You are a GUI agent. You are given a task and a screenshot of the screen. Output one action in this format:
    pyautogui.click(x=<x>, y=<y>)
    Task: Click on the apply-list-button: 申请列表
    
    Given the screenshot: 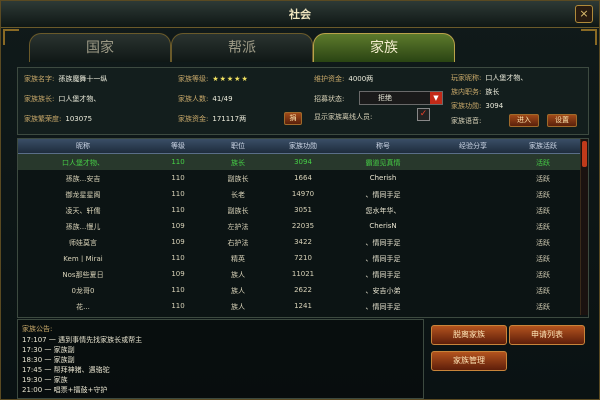 What is the action you would take?
    pyautogui.click(x=547, y=335)
    